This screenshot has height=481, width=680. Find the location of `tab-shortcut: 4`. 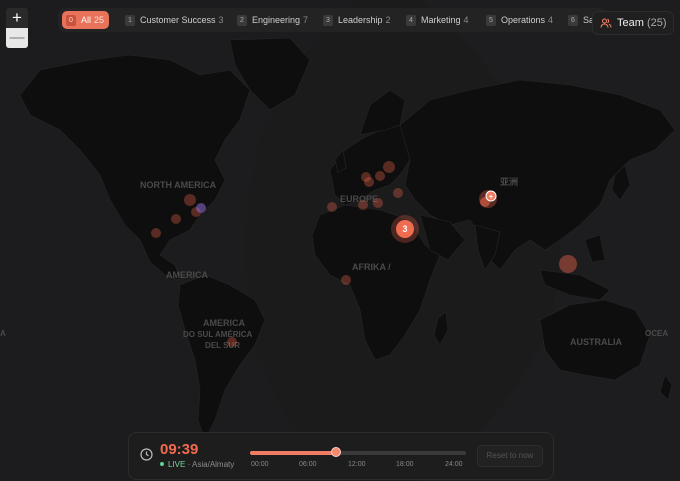

tab-shortcut: 4 is located at coordinates (411, 20).